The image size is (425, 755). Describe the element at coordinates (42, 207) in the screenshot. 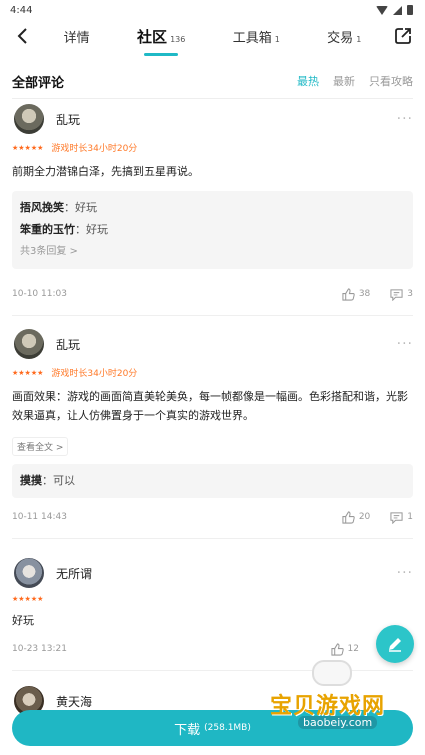

I see `reply-author: 捂风挽笑` at that location.